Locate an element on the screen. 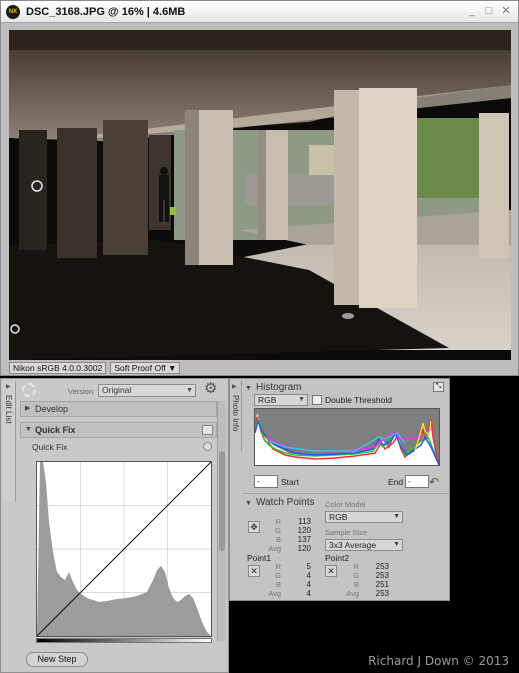 The height and width of the screenshot is (673, 519). delete-point1-button: ✕ is located at coordinates (254, 571).